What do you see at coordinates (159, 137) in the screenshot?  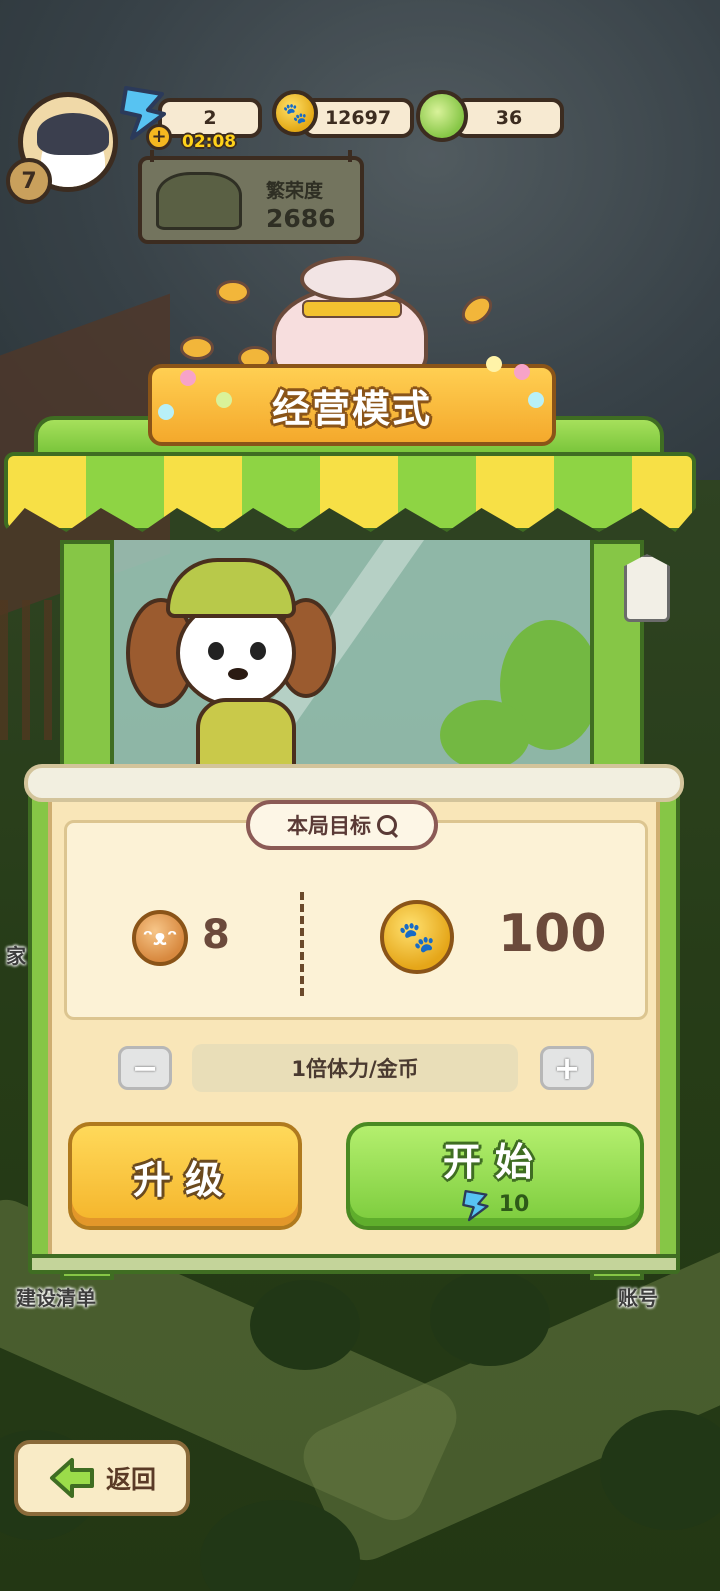 I see `add-energy-button: +` at bounding box center [159, 137].